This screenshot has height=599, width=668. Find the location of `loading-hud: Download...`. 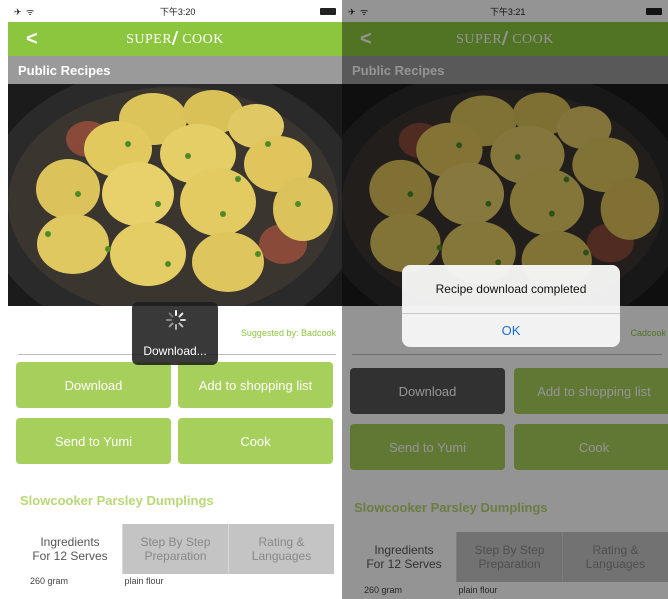

loading-hud: Download... is located at coordinates (175, 333).